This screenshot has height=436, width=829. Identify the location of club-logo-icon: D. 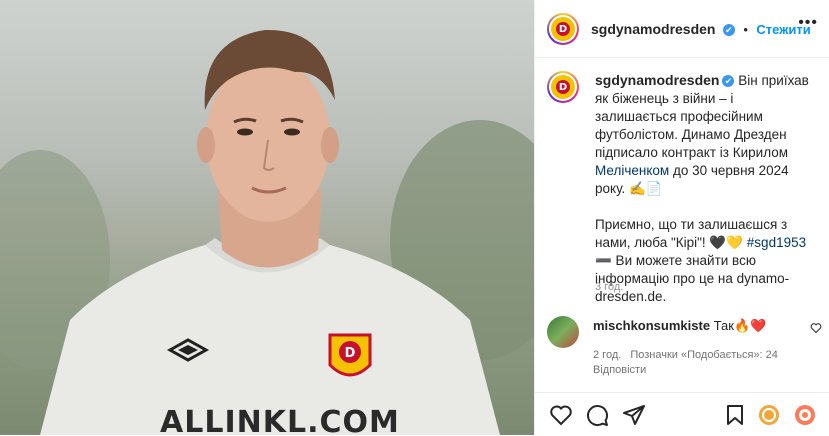
(563, 29).